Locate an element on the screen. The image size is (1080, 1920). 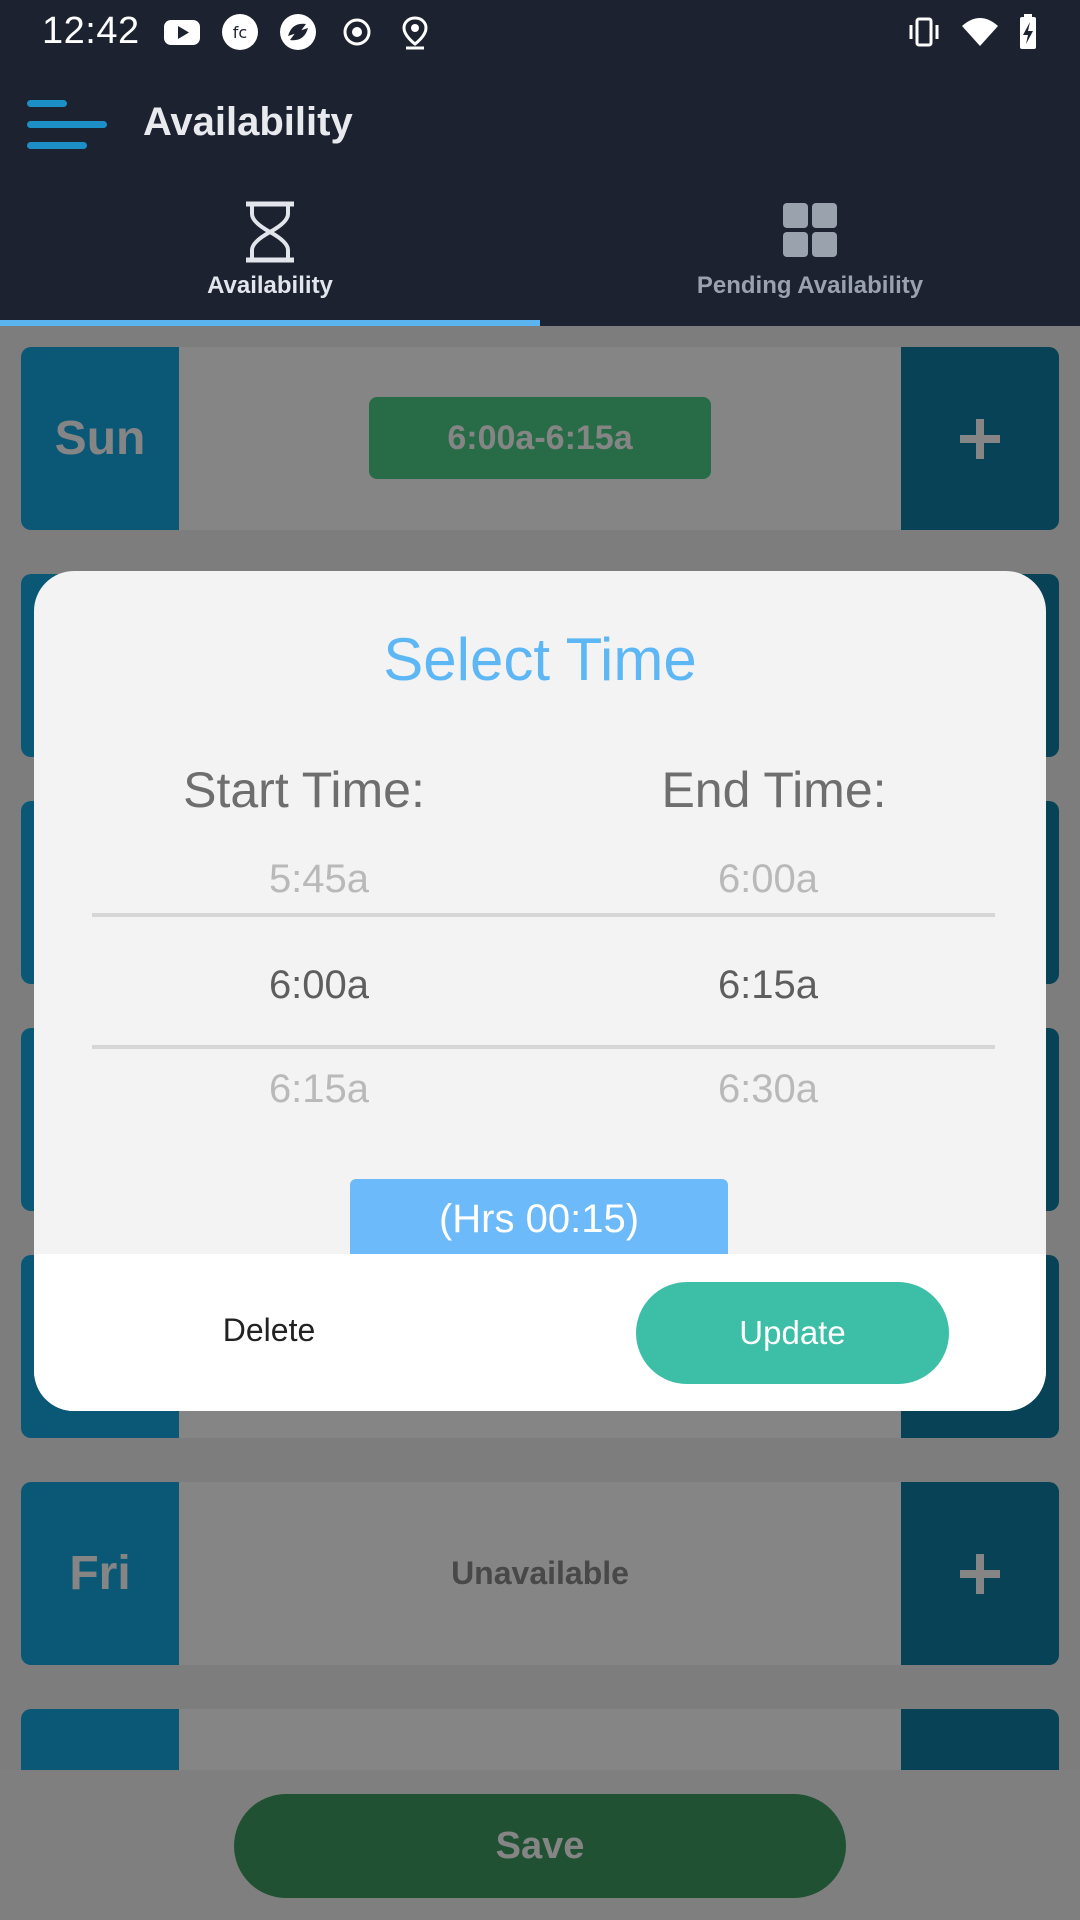
tab-availability-label: Availability is located at coordinates (270, 285).